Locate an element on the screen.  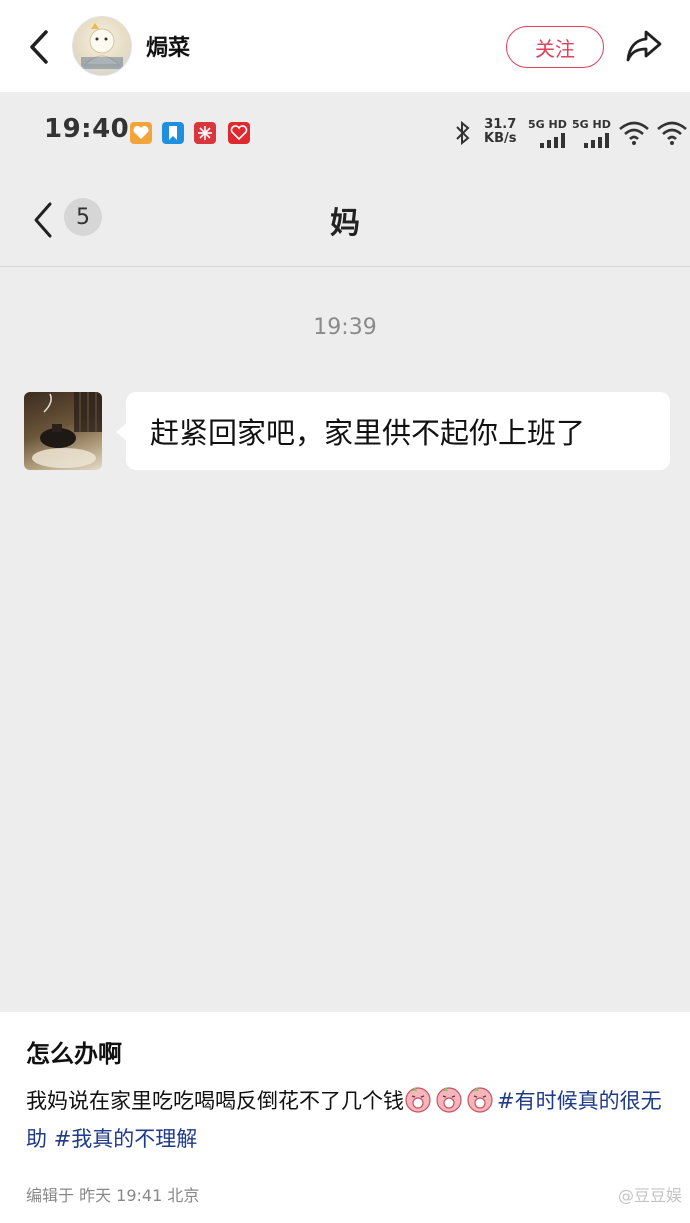
watermark: @豆豆娱 is located at coordinates (649, 1195).